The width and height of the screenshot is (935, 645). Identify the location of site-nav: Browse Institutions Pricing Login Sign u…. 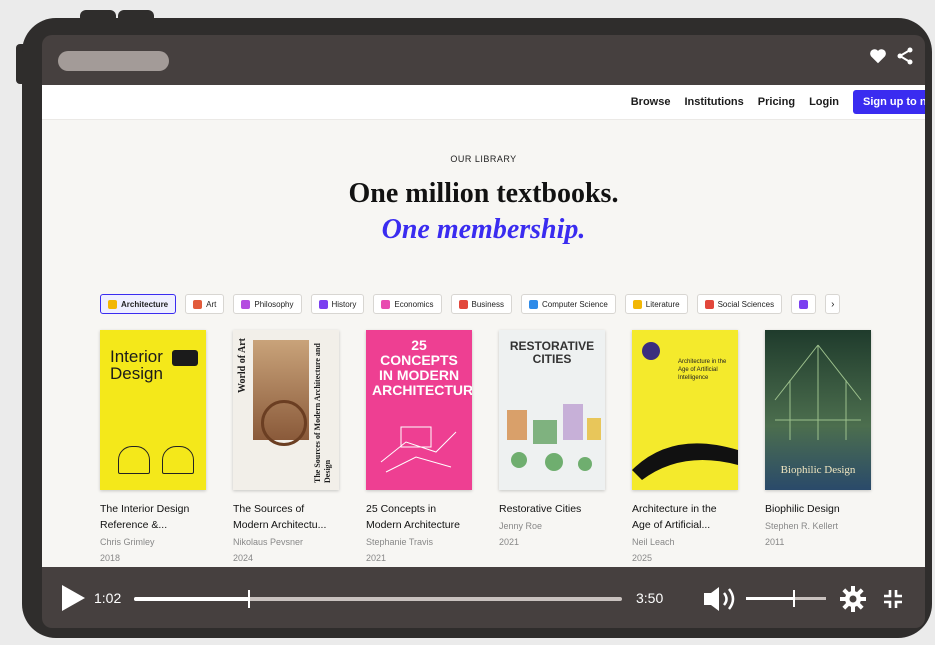
(483, 102).